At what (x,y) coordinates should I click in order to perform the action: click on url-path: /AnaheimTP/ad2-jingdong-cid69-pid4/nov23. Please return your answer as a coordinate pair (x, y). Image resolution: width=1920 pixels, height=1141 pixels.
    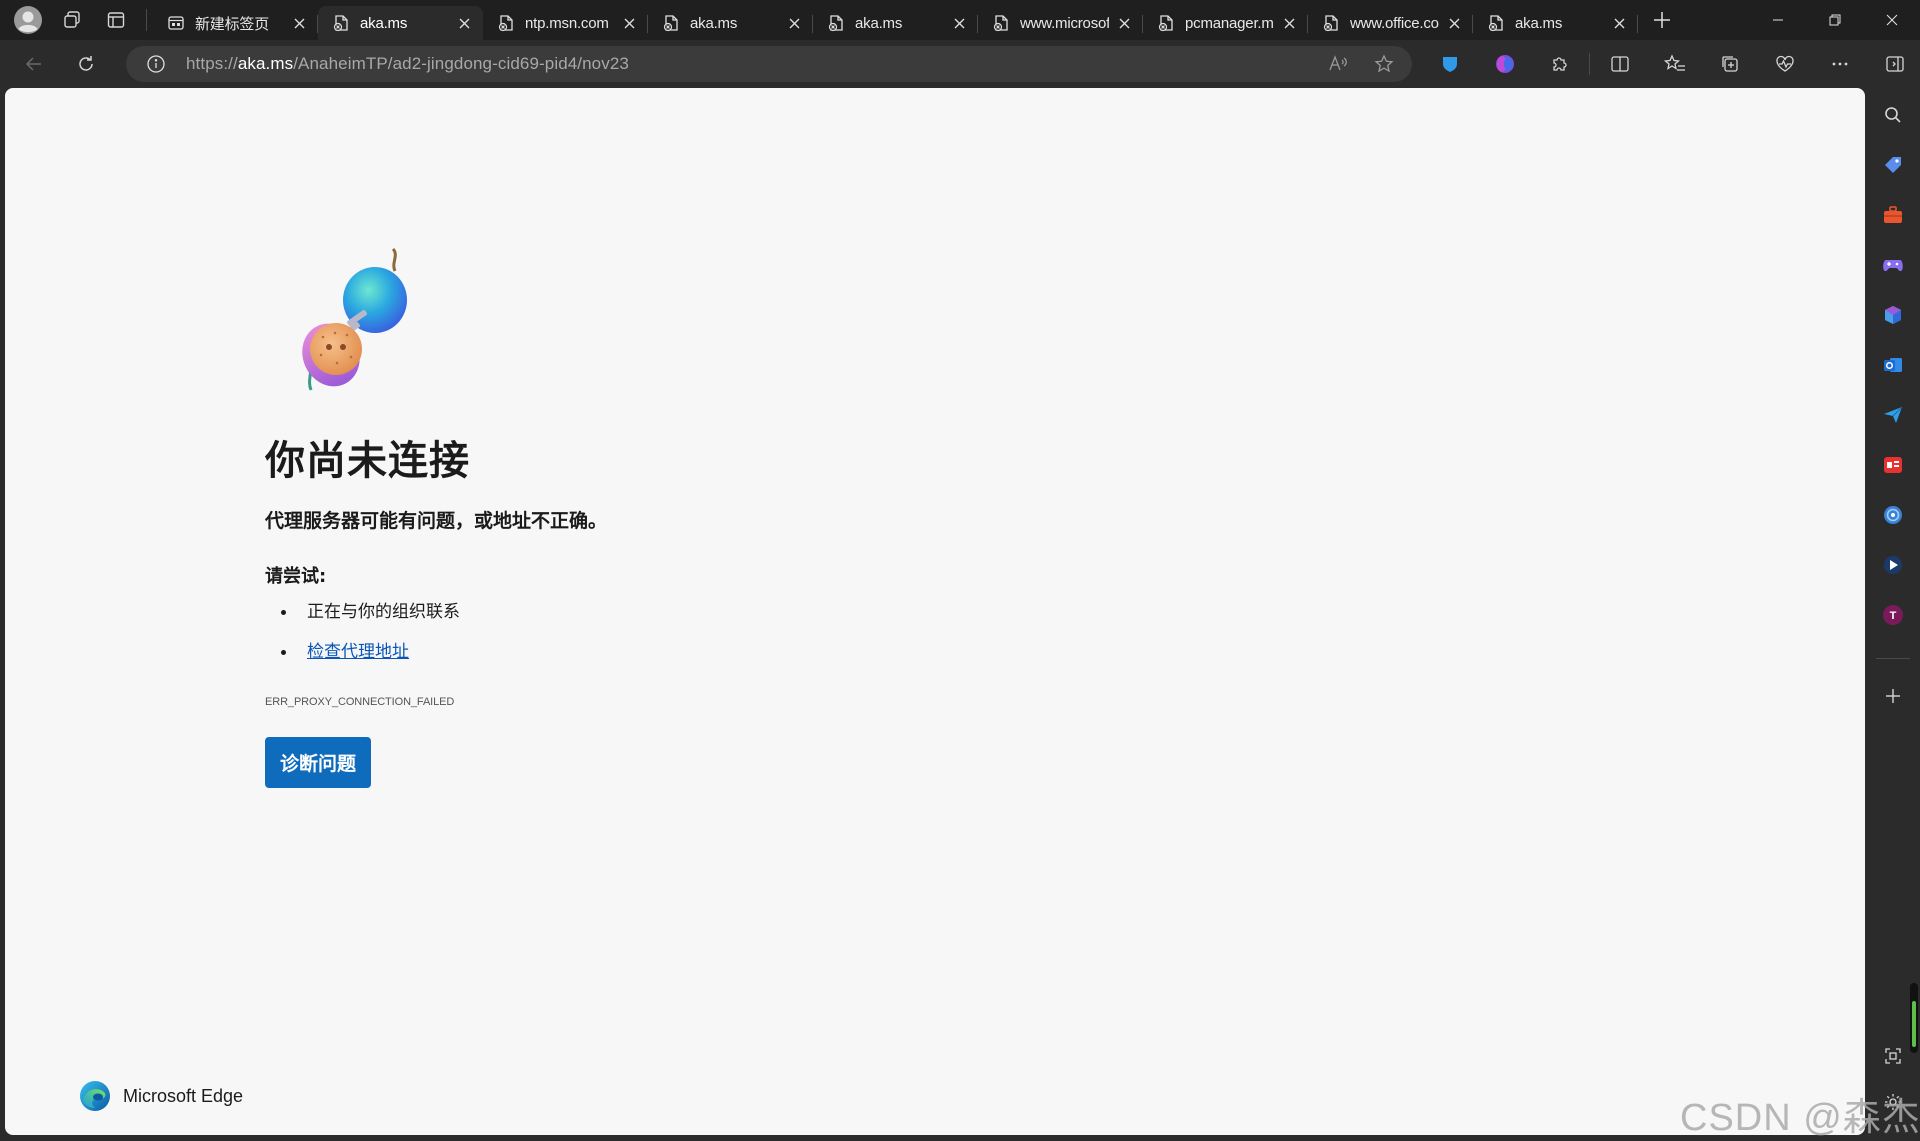
    Looking at the image, I should click on (461, 63).